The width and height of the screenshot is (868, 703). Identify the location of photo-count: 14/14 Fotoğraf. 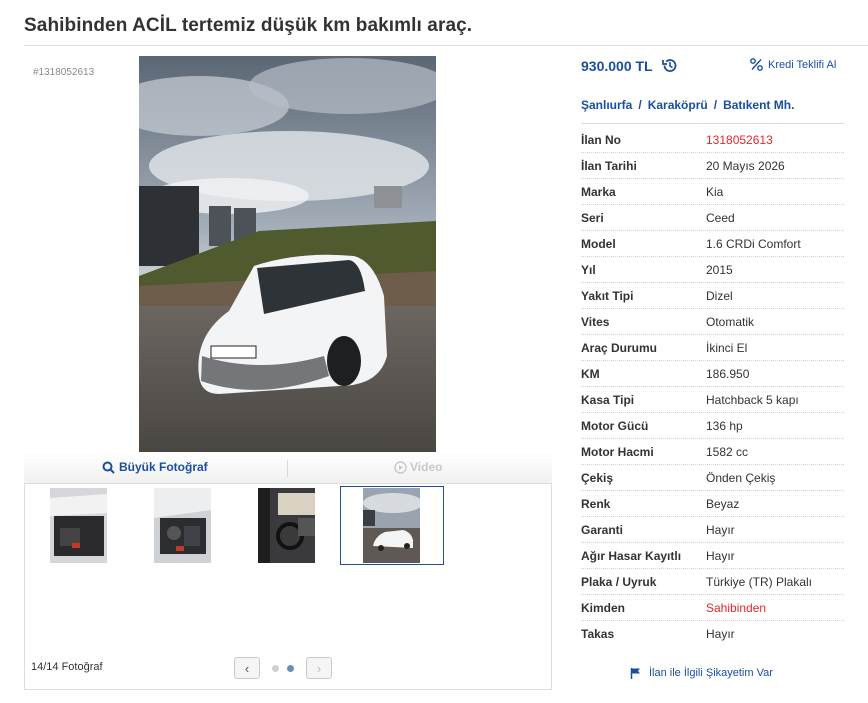
(67, 667).